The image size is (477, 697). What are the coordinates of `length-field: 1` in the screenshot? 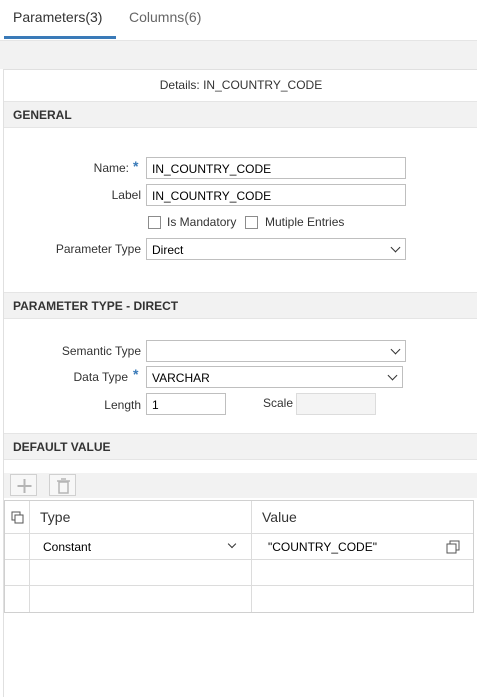 It's located at (186, 404).